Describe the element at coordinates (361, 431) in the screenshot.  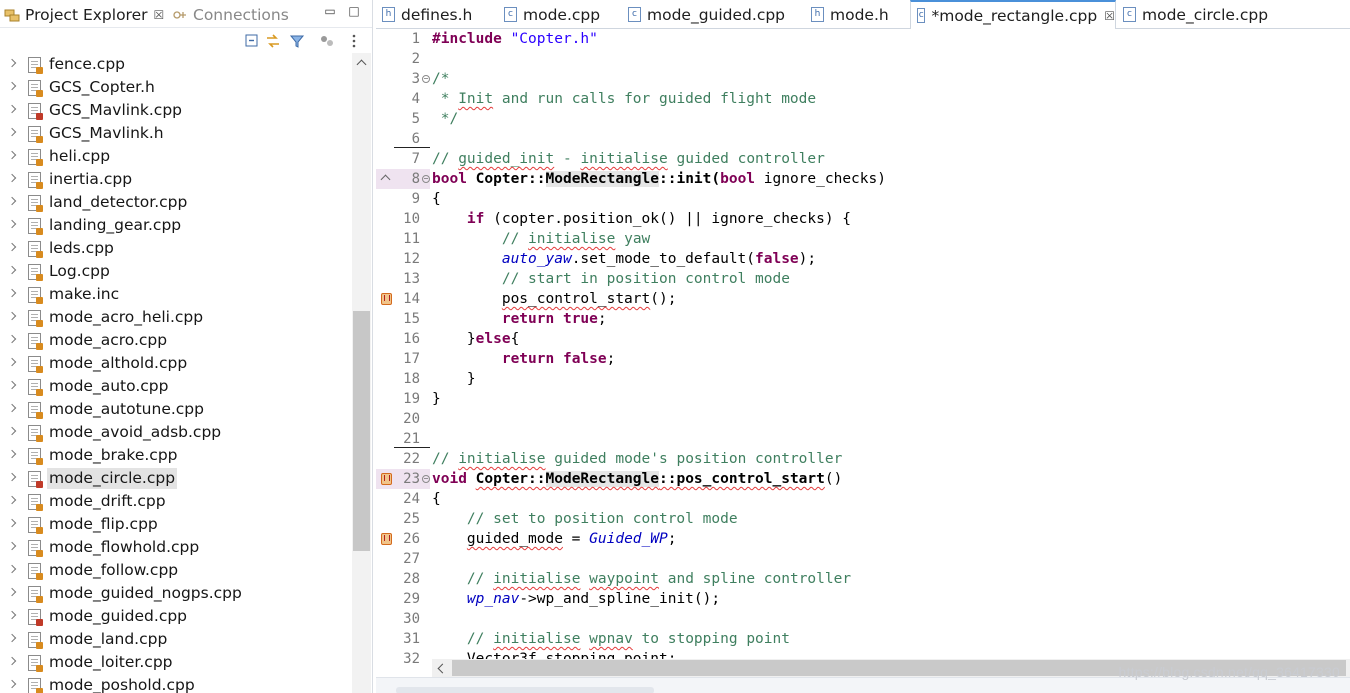
I see `scrollbar-thumb` at that location.